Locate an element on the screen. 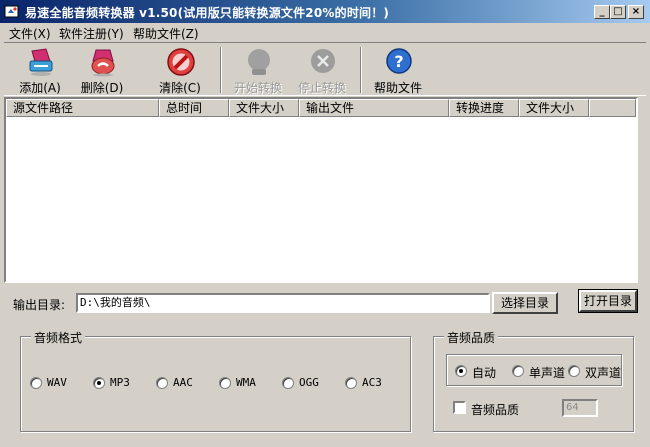 Image resolution: width=650 pixels, height=447 pixels. help-icon: ? is located at coordinates (399, 61).